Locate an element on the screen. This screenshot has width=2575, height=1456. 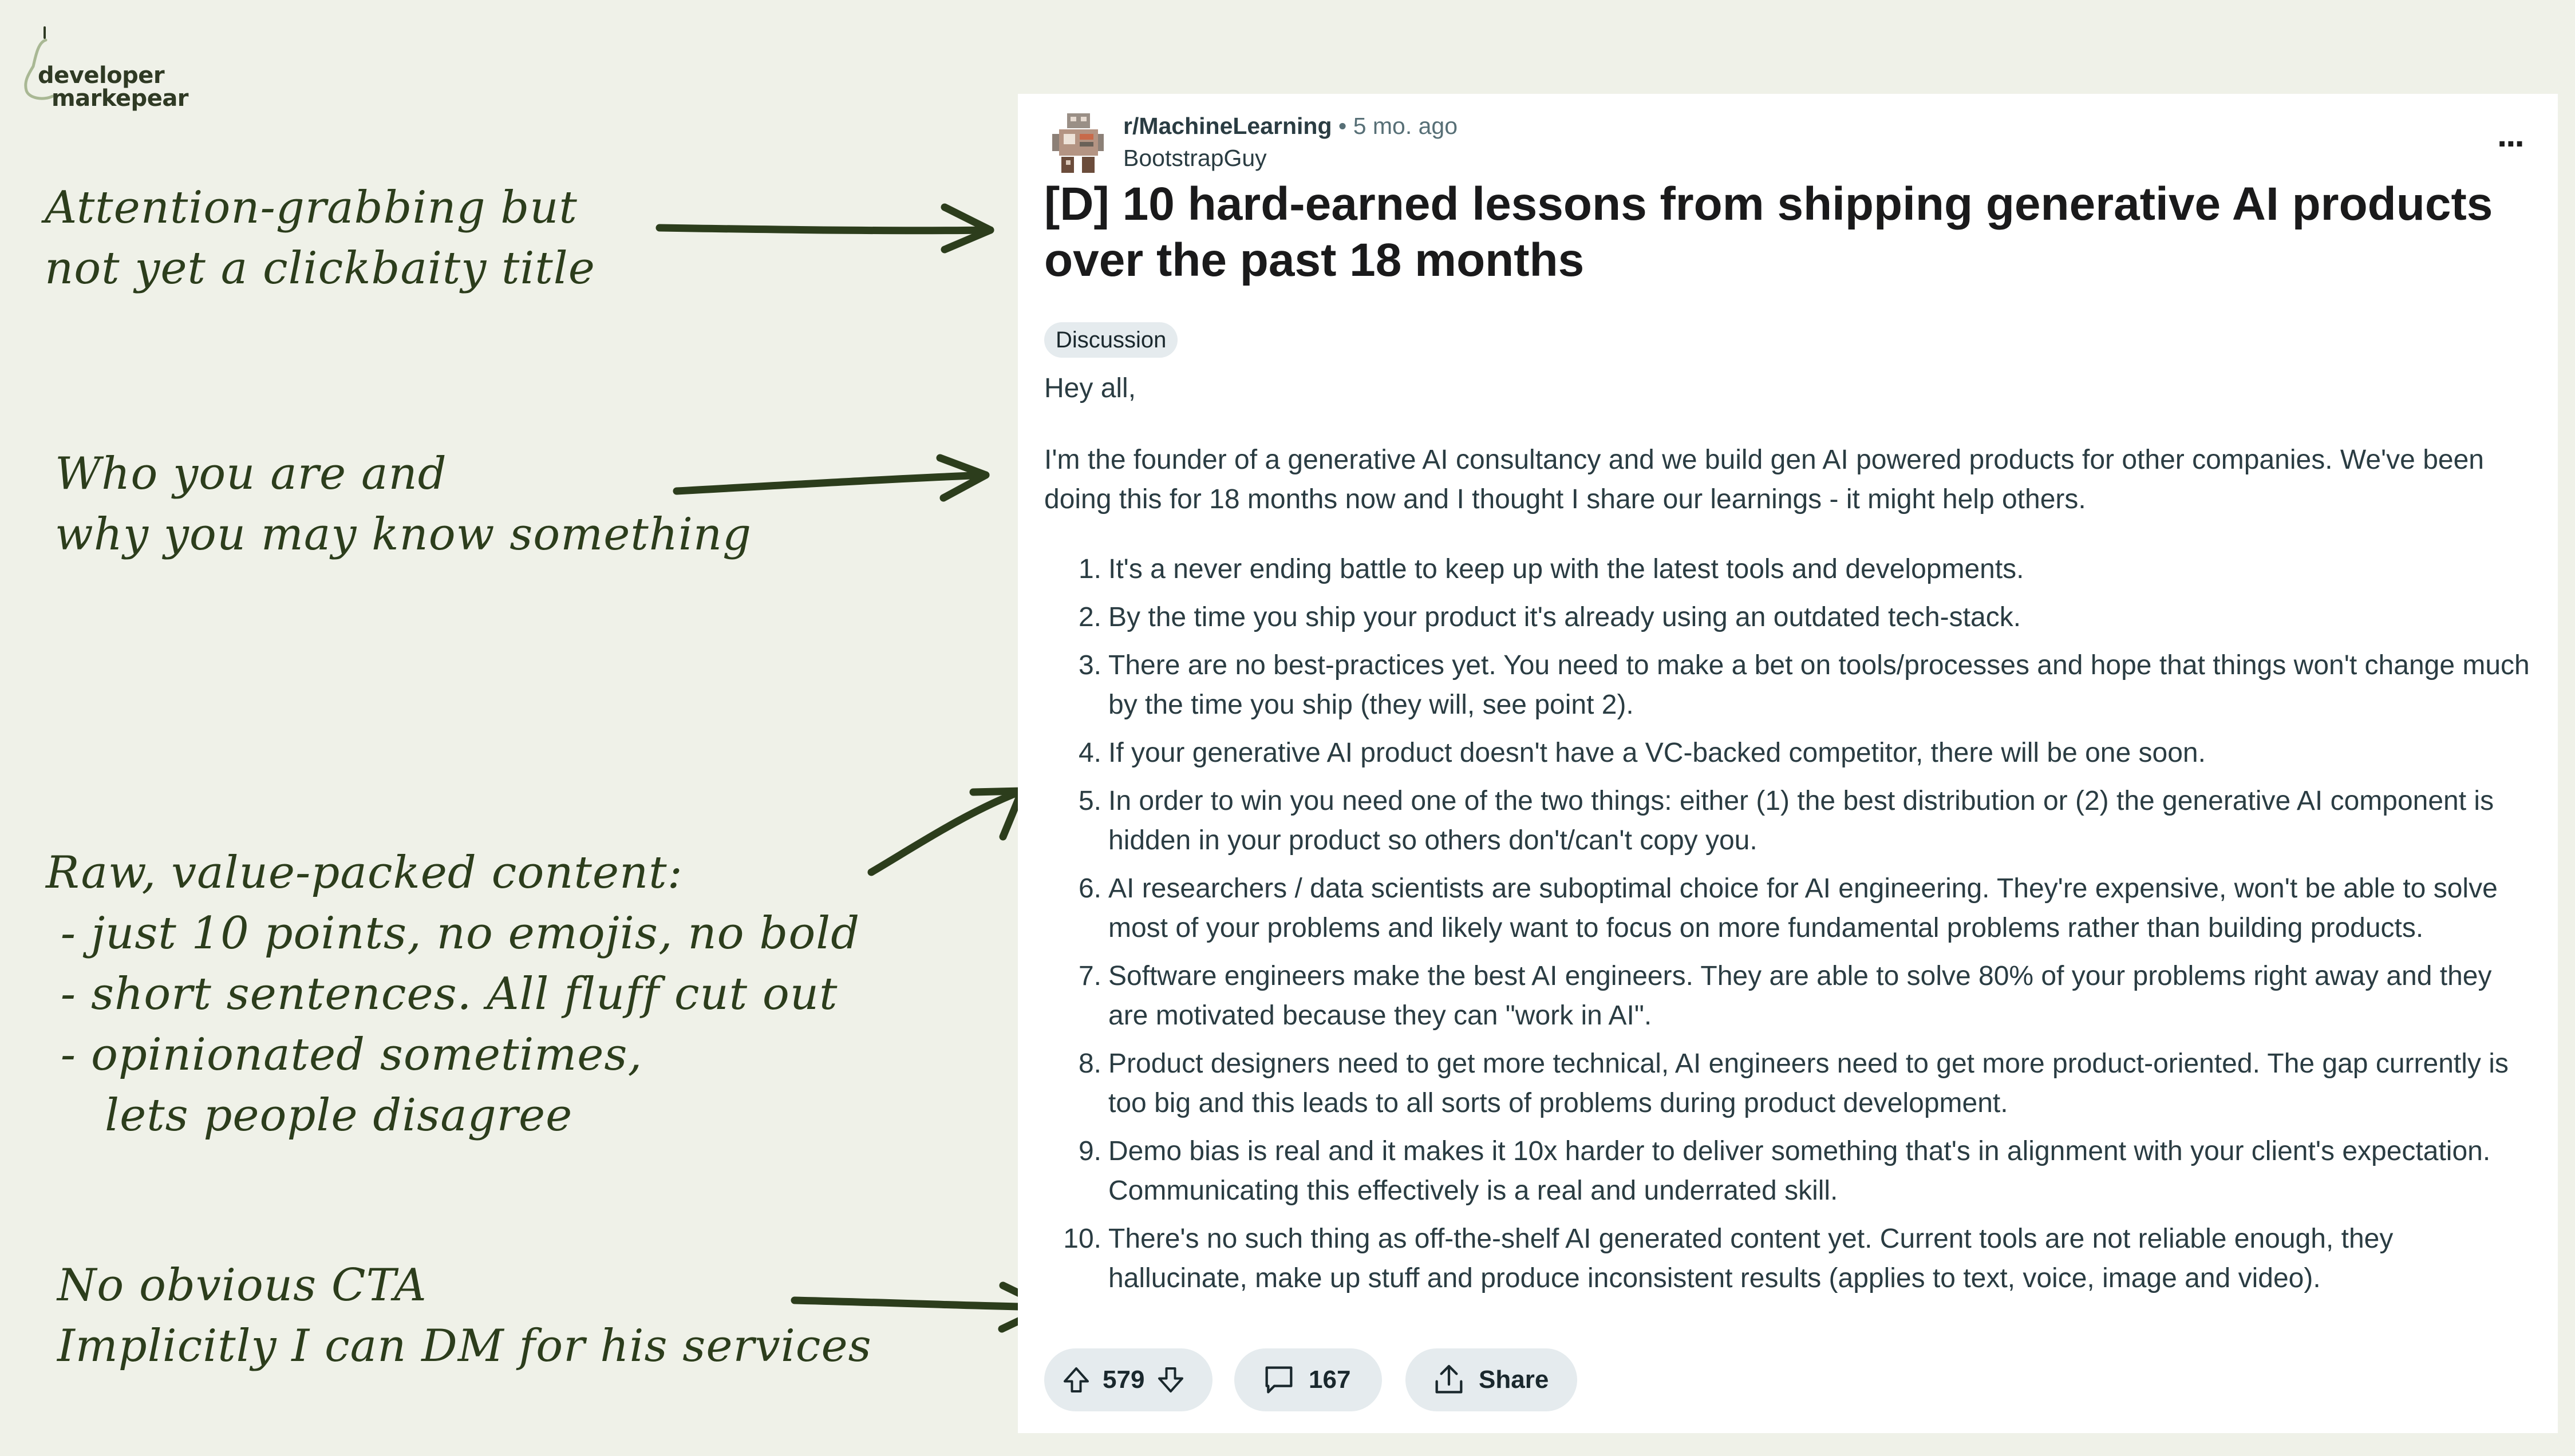
post-greeting: Hey all, is located at coordinates (1090, 388).